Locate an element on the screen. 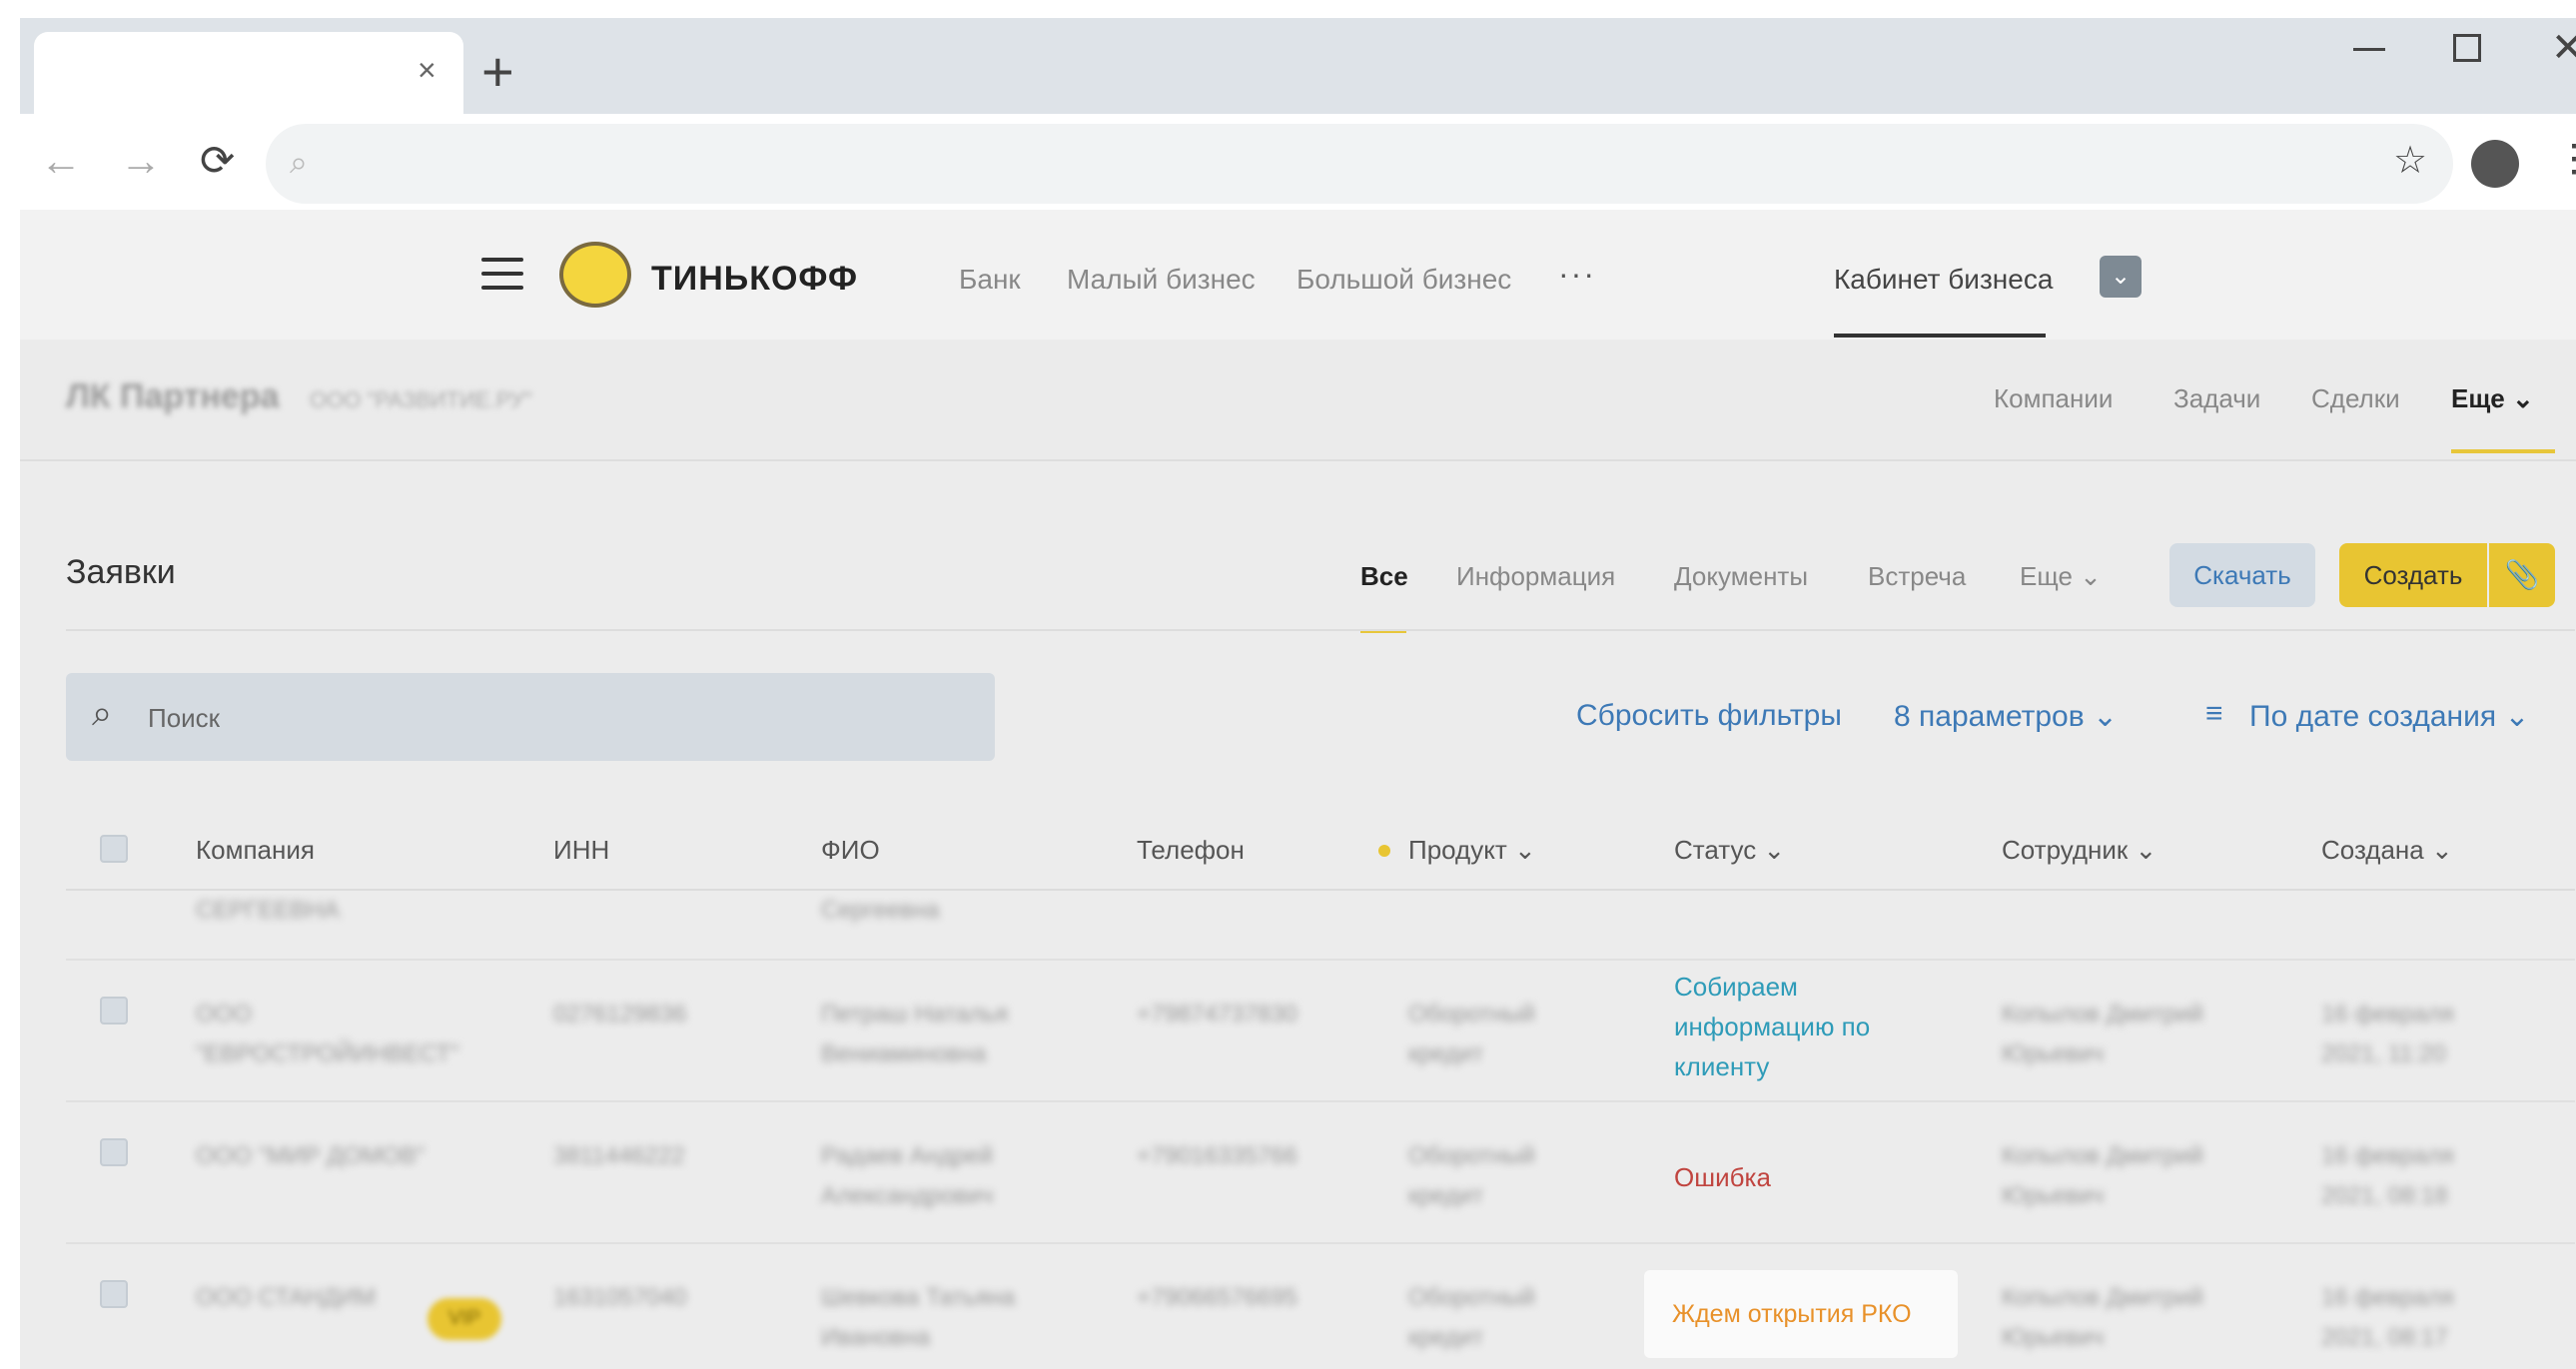 This screenshot has width=2576, height=1369. table-row-inn: 1631057040 is located at coordinates (620, 1297).